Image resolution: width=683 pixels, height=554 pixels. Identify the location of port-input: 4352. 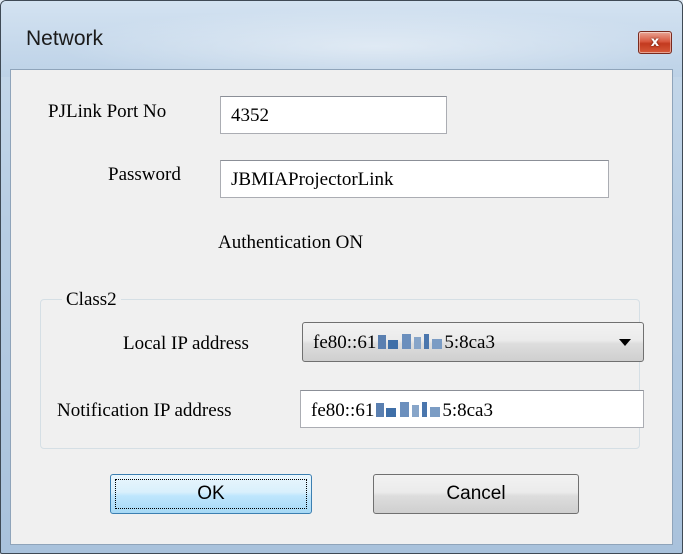
(333, 115).